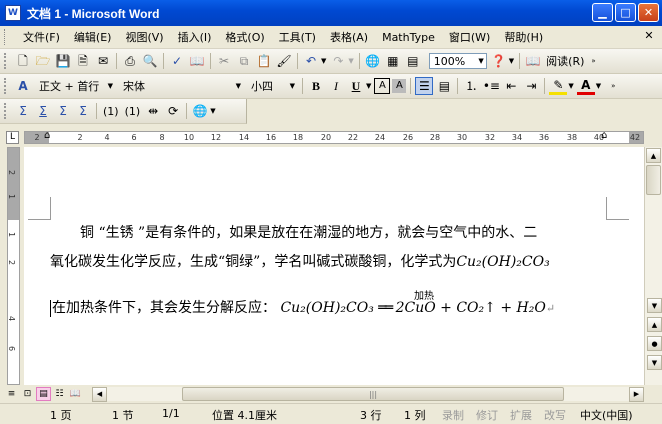 The height and width of the screenshot is (424, 662). What do you see at coordinates (11, 394) in the screenshot?
I see `normal-view-icon: ≡` at bounding box center [11, 394].